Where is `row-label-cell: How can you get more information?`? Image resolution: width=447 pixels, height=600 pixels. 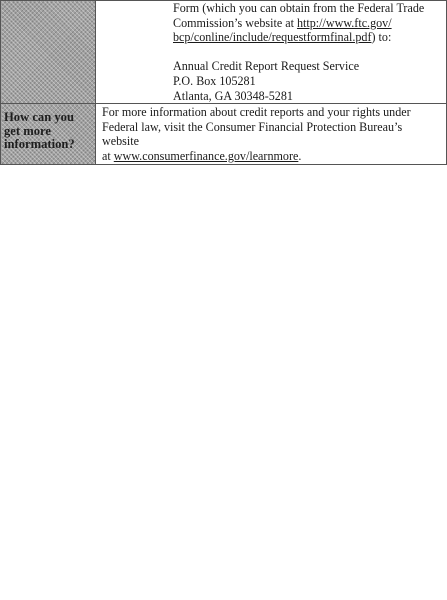 row-label-cell: How can you get more information? is located at coordinates (48, 134).